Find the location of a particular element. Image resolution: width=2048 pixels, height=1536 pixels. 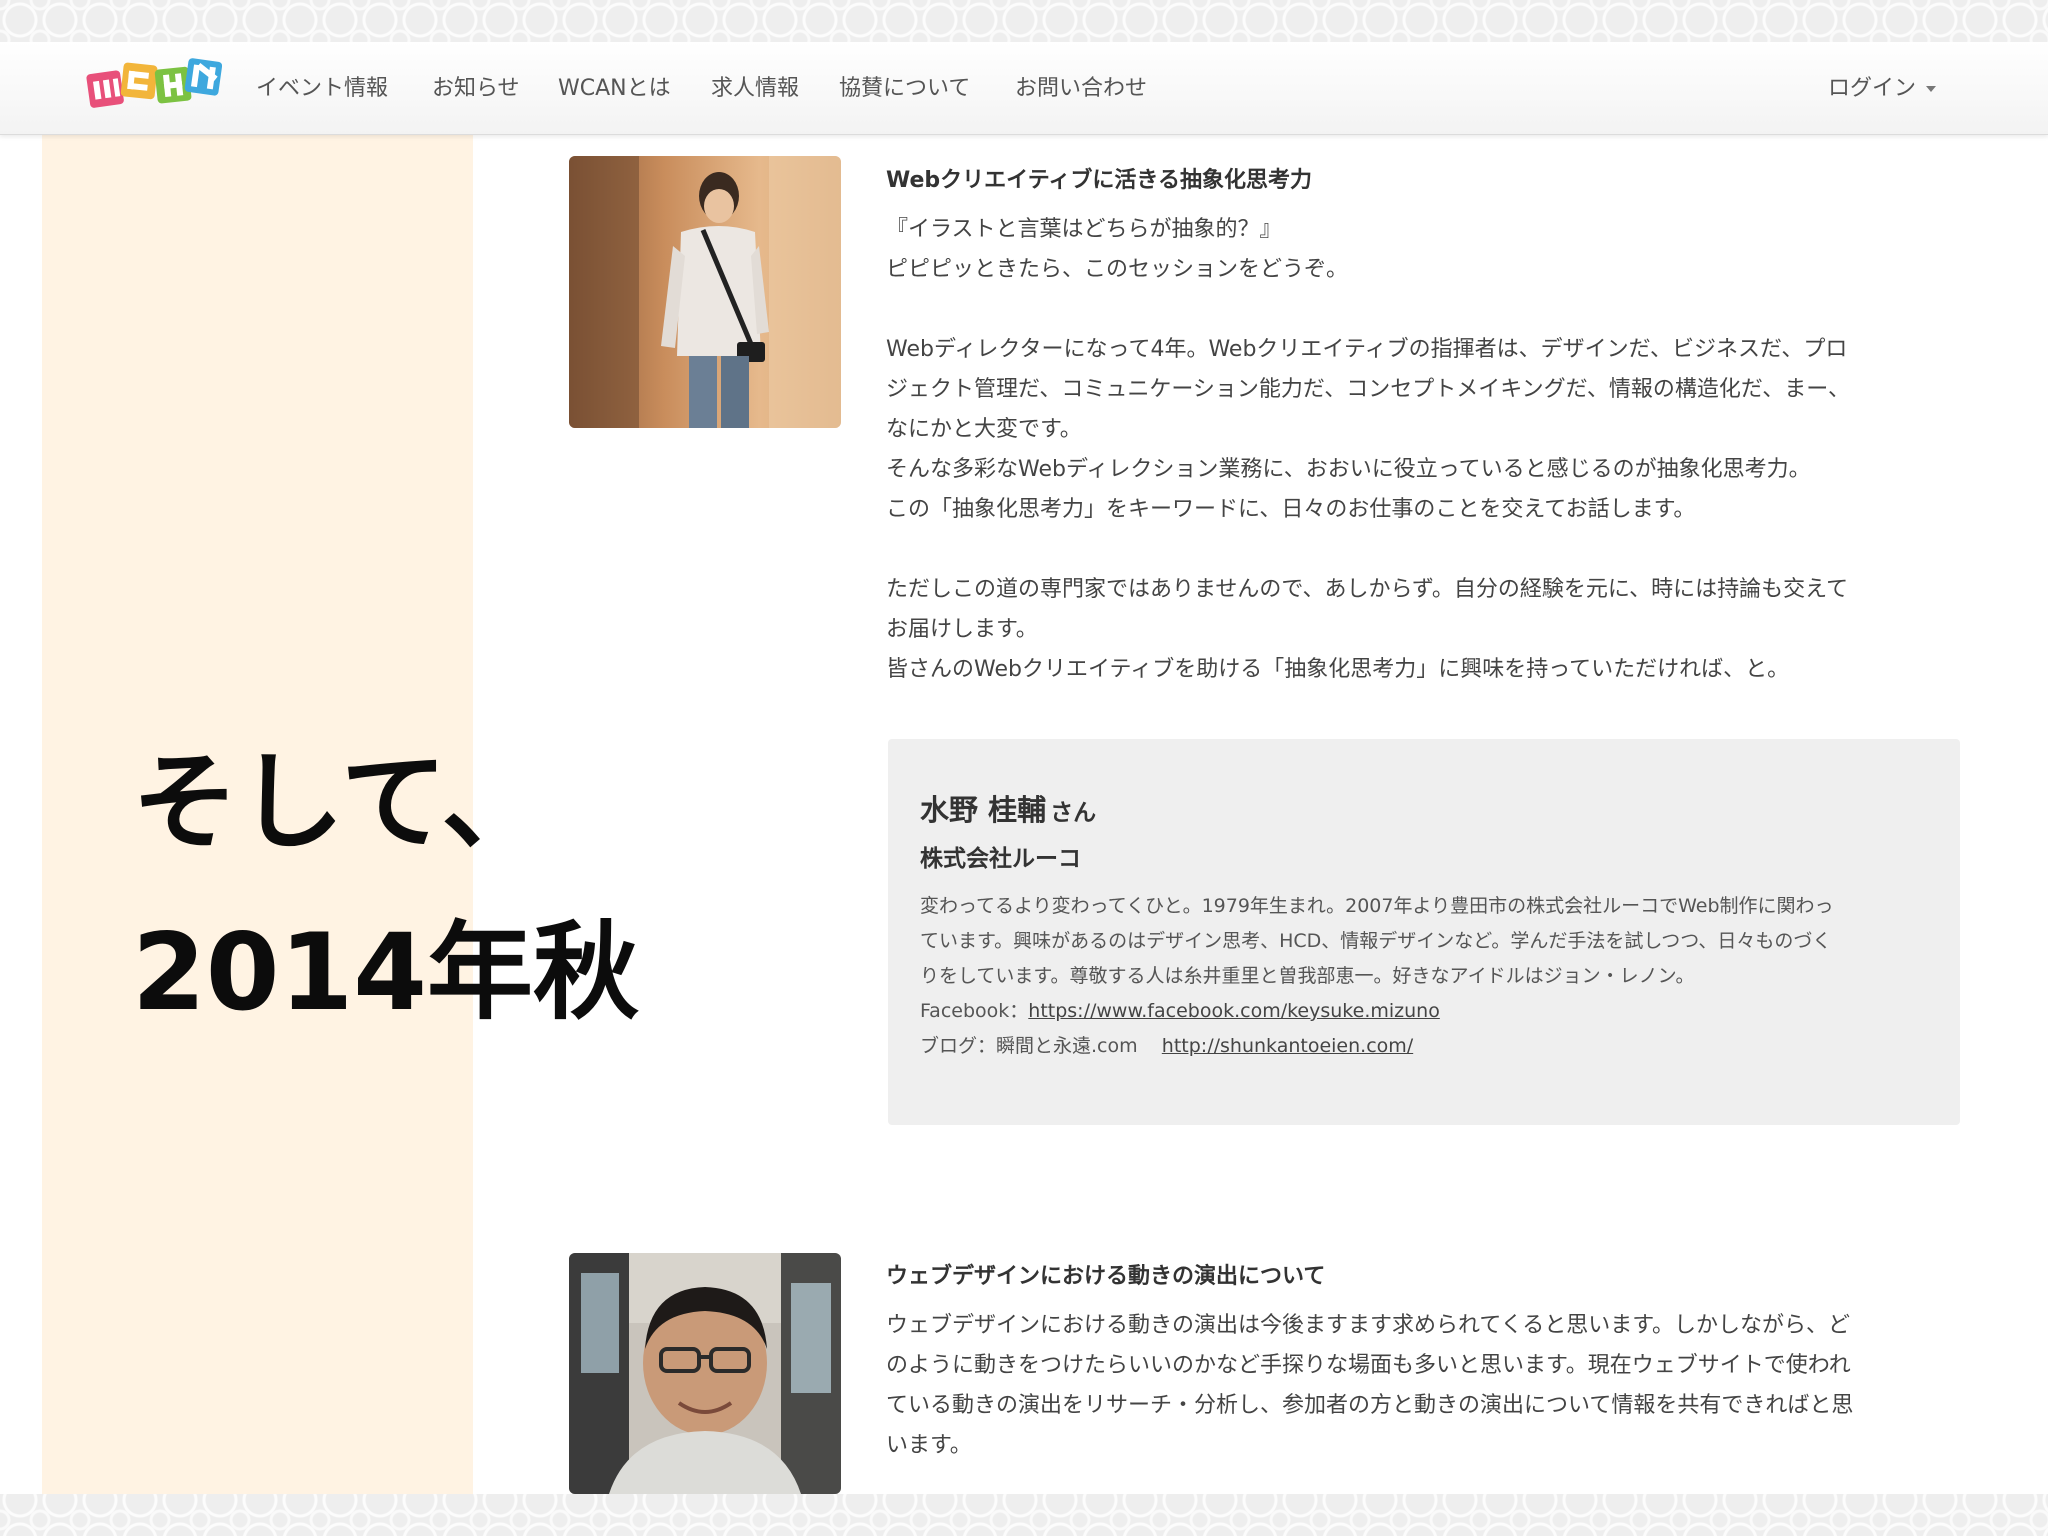

facebook-label: Facebook： is located at coordinates (974, 1011).